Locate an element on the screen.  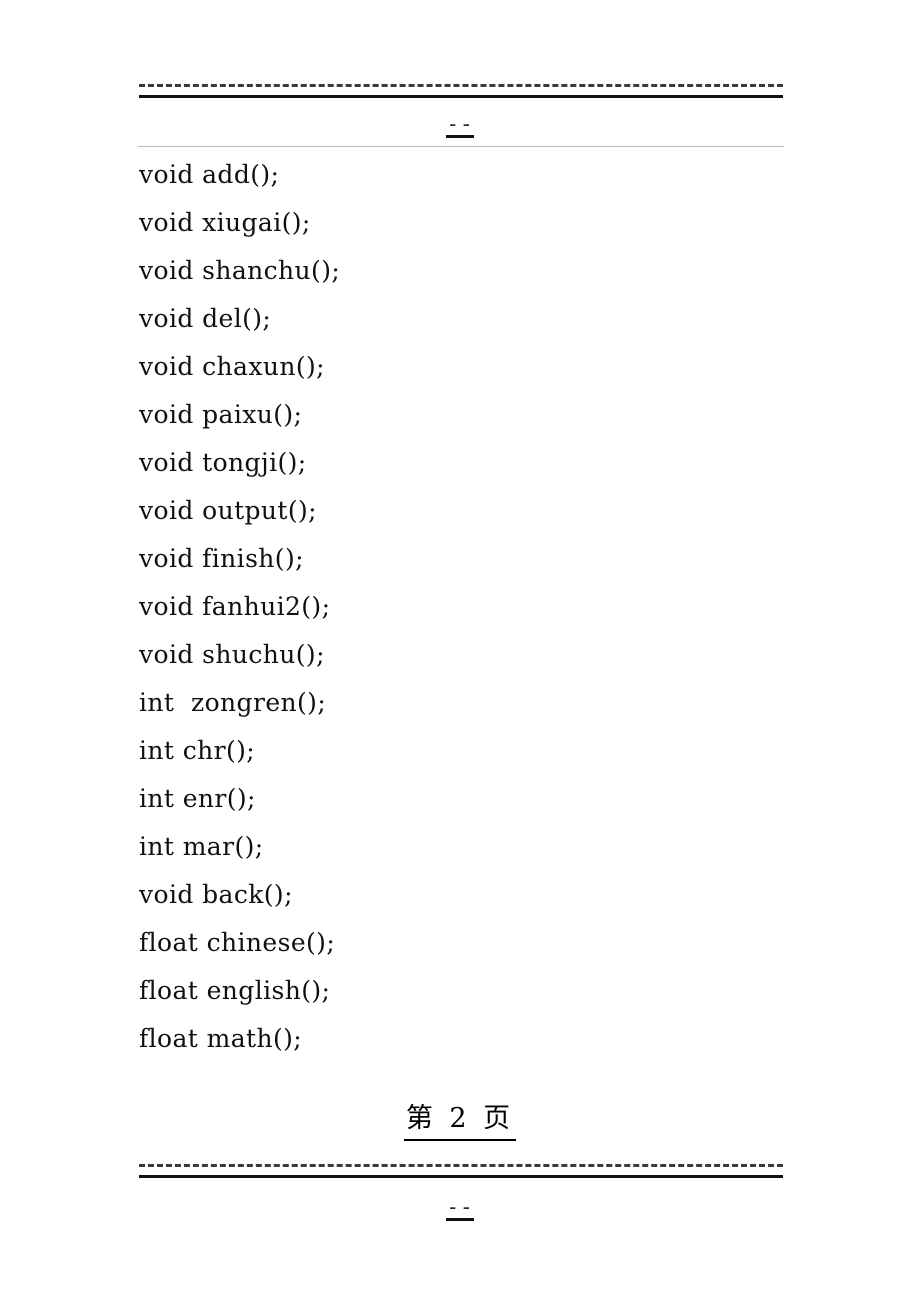
code-line: void xiugai(); is located at coordinates (225, 222).